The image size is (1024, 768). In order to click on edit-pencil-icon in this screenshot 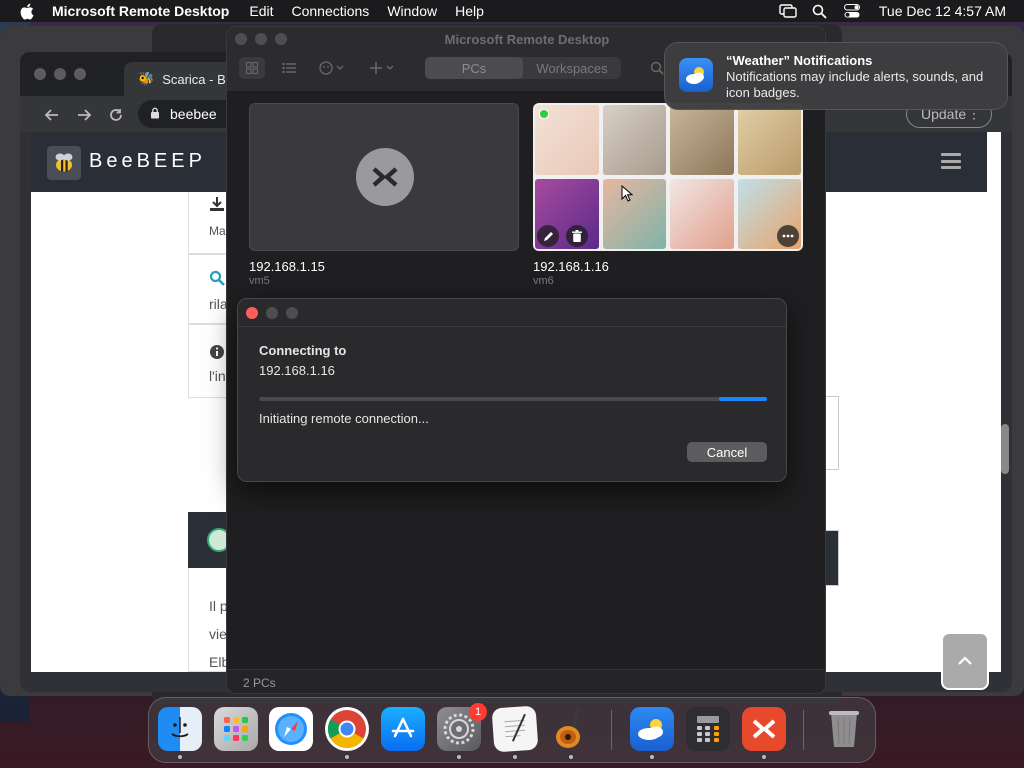, I will do `click(548, 236)`.